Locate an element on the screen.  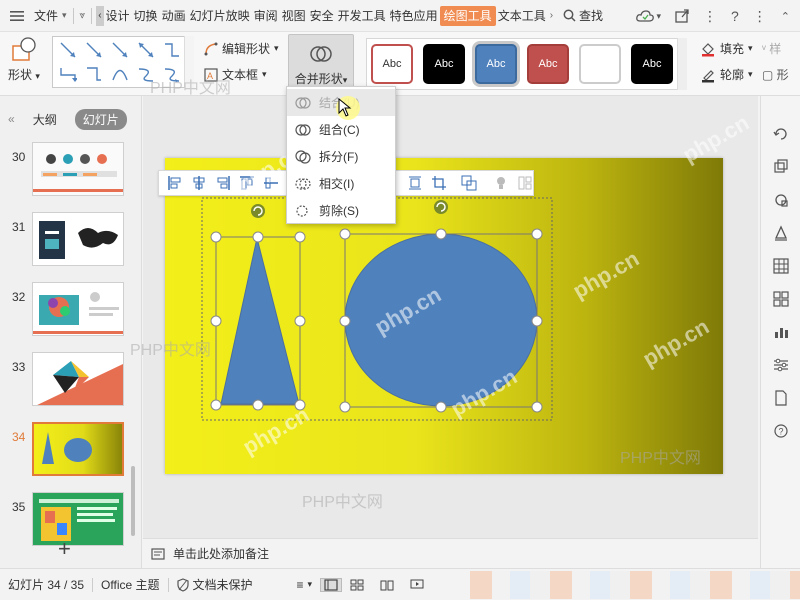
collapse-panel-icon: « is located at coordinates (11, 119).